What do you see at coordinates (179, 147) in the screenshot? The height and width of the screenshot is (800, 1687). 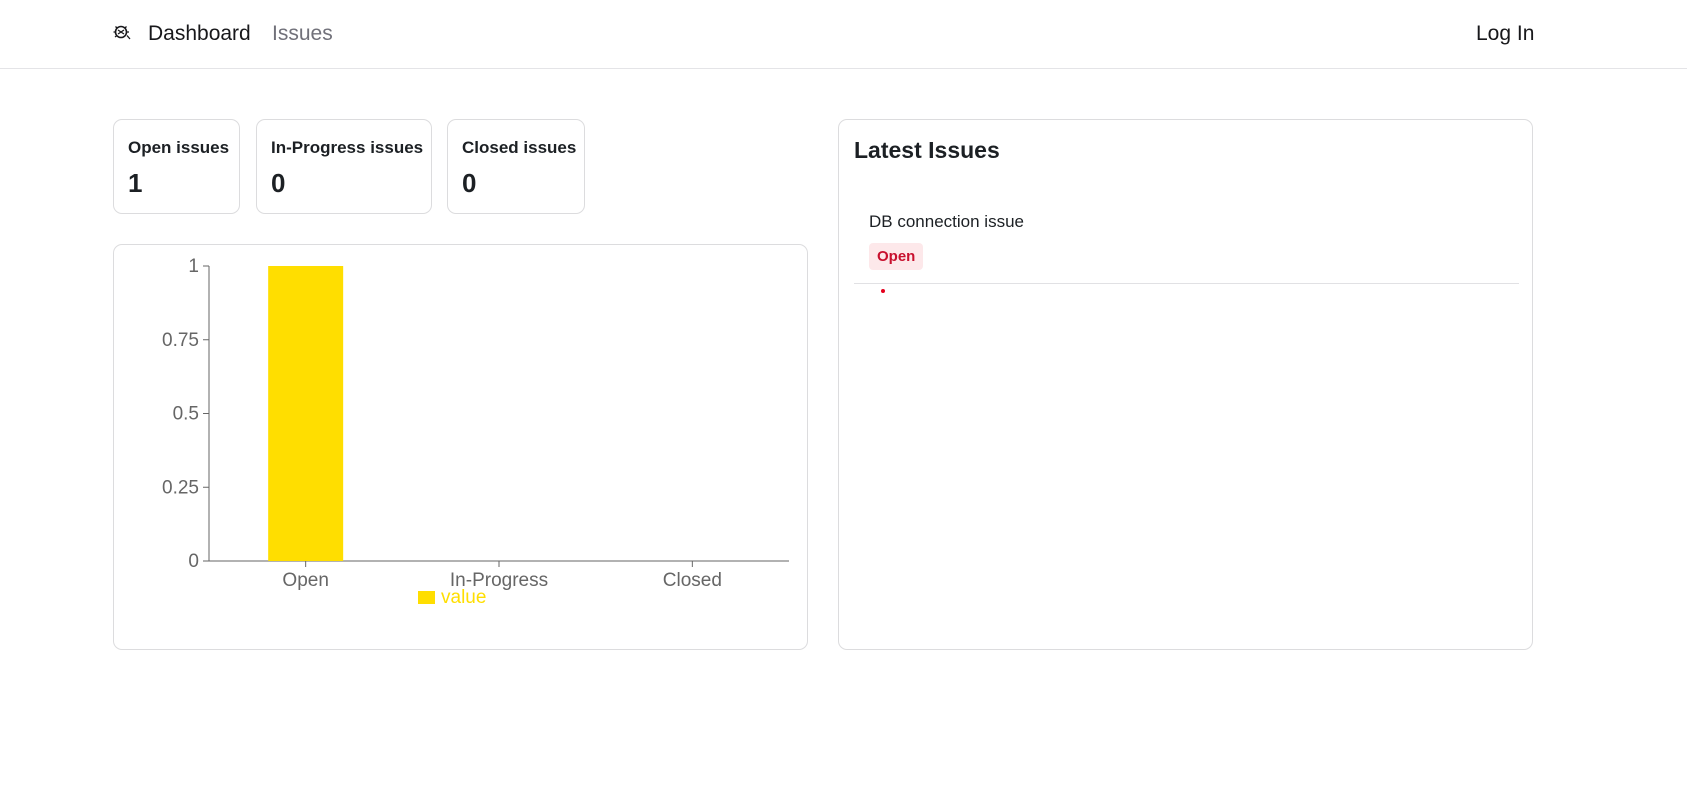 I see `stat-label: Open issues` at bounding box center [179, 147].